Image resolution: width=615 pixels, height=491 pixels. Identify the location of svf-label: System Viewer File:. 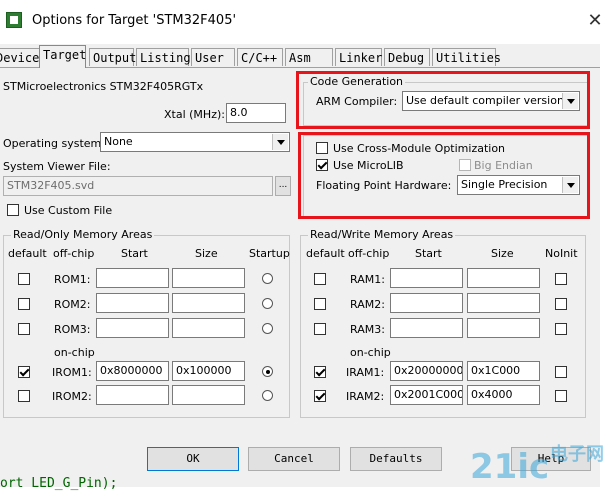
(57, 166).